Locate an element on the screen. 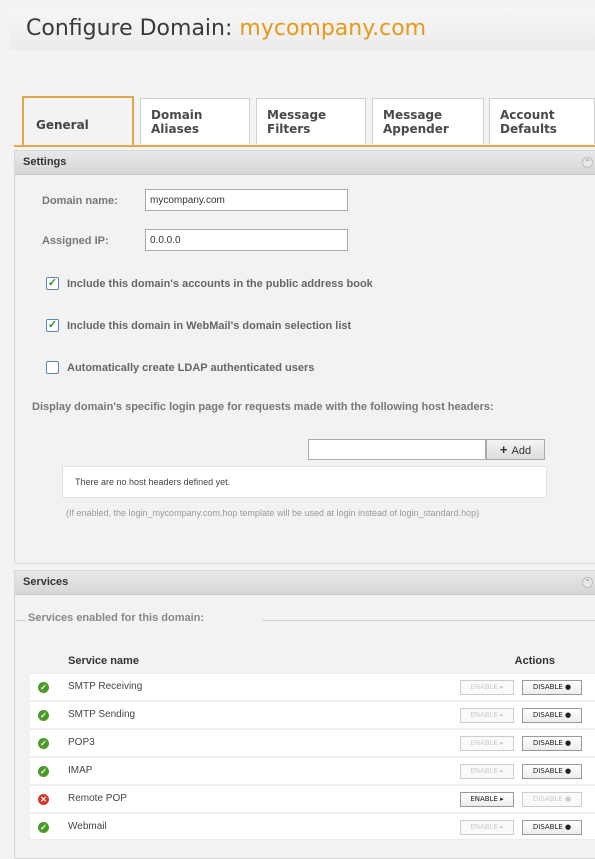 This screenshot has height=859, width=595. tab-label-line1: Account is located at coordinates (527, 115).